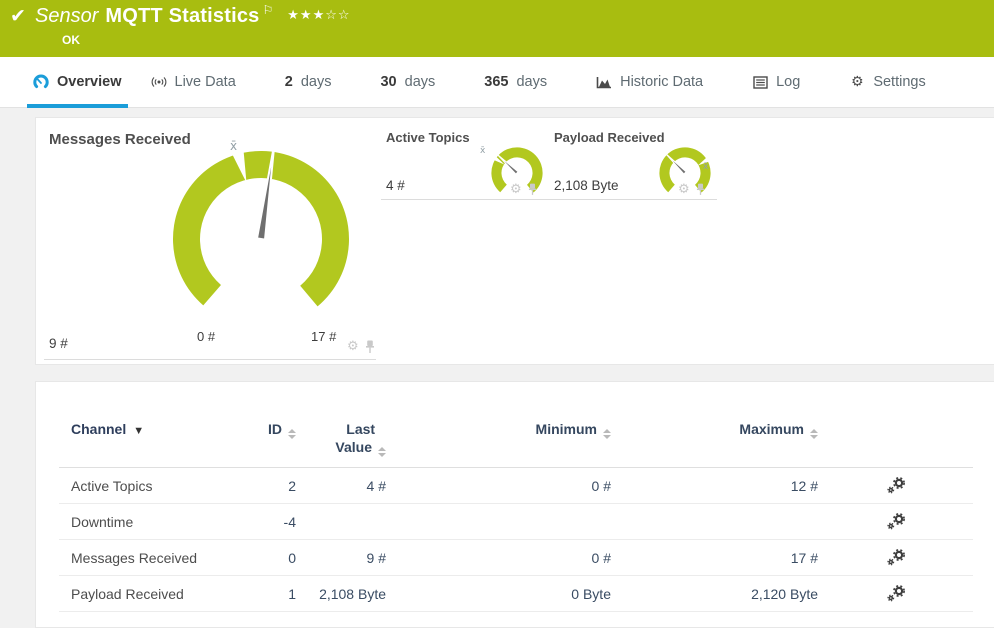  I want to click on chevron-down-icon: ▼, so click(139, 431).